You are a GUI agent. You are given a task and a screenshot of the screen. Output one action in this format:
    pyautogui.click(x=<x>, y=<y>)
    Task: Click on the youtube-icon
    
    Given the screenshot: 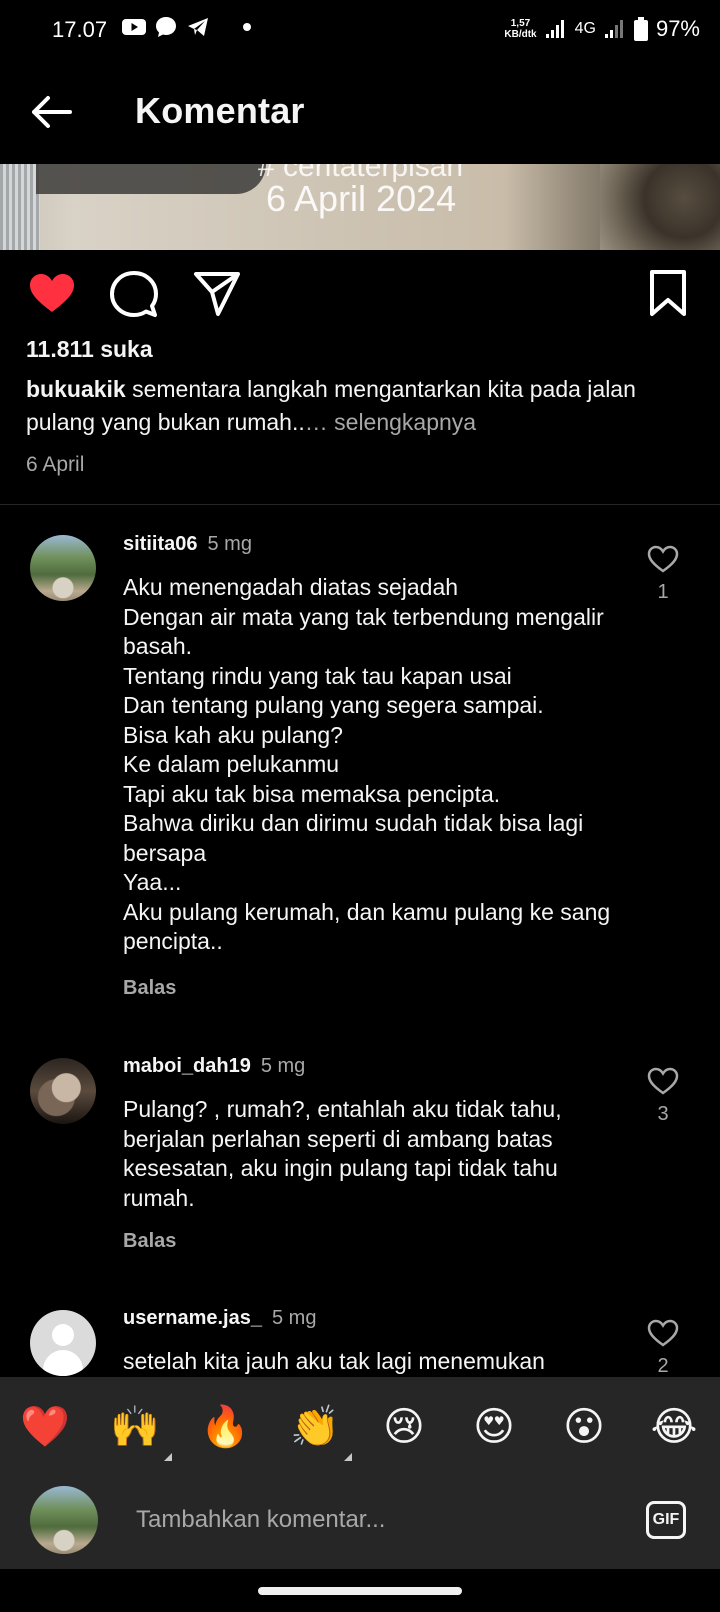 What is the action you would take?
    pyautogui.click(x=134, y=27)
    